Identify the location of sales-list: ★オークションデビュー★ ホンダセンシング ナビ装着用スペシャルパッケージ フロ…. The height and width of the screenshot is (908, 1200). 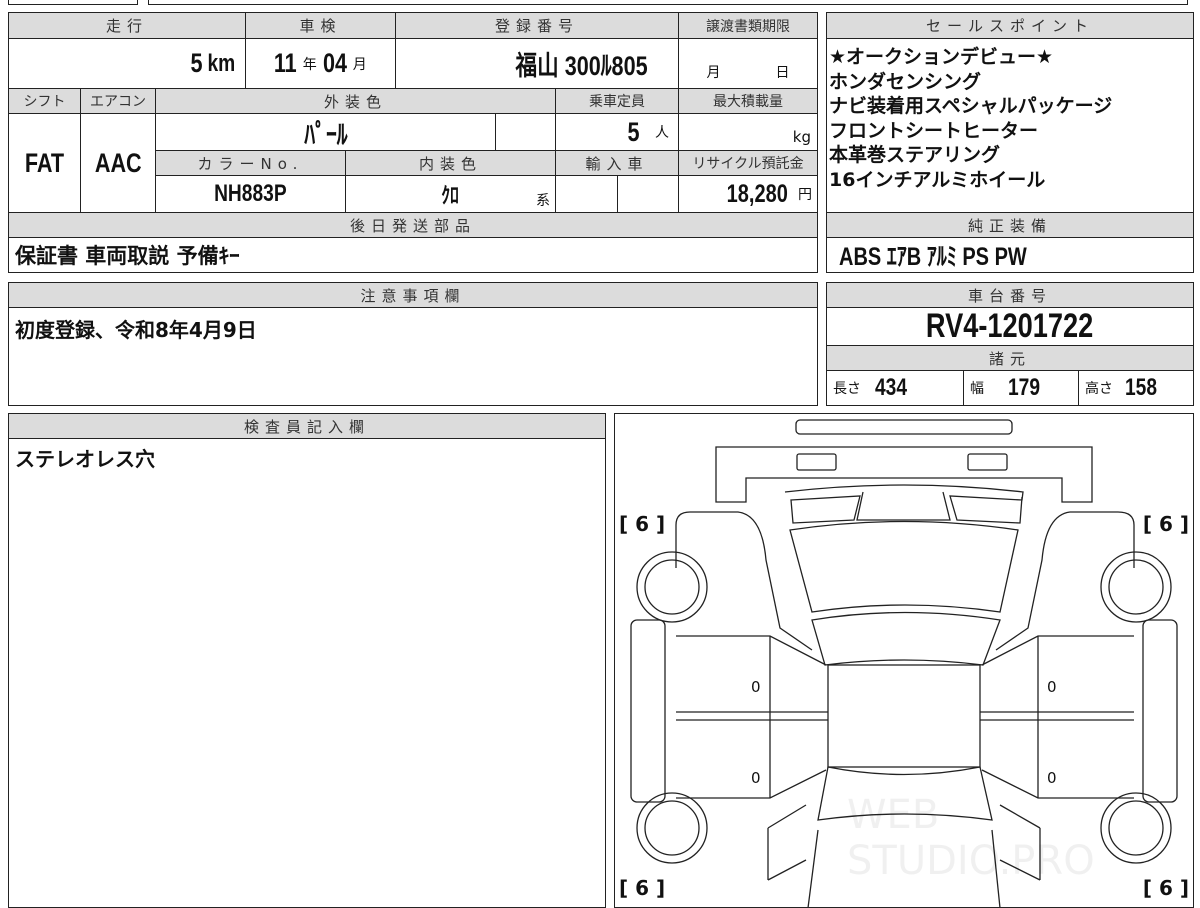
(1010, 125).